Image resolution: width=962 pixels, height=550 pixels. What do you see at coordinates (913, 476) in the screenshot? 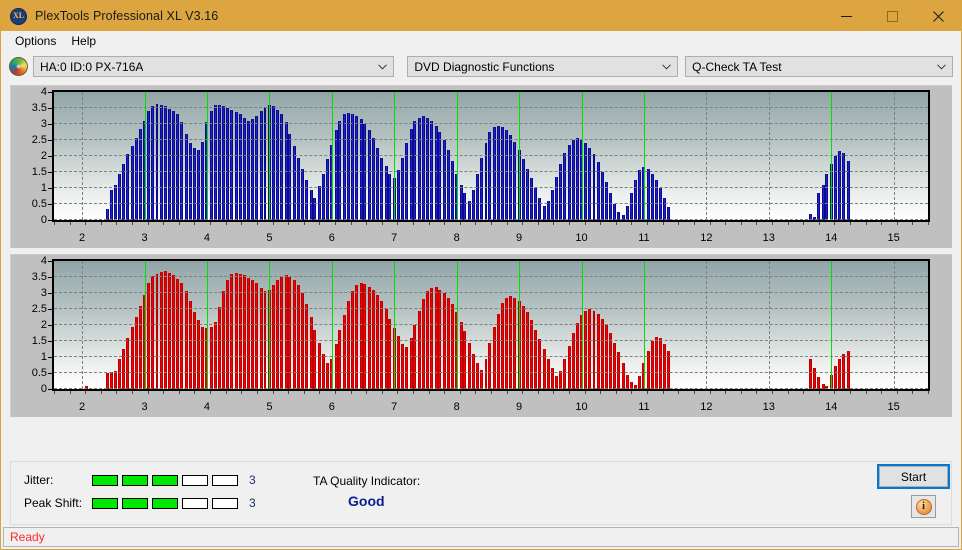
I see `start-button: Start` at bounding box center [913, 476].